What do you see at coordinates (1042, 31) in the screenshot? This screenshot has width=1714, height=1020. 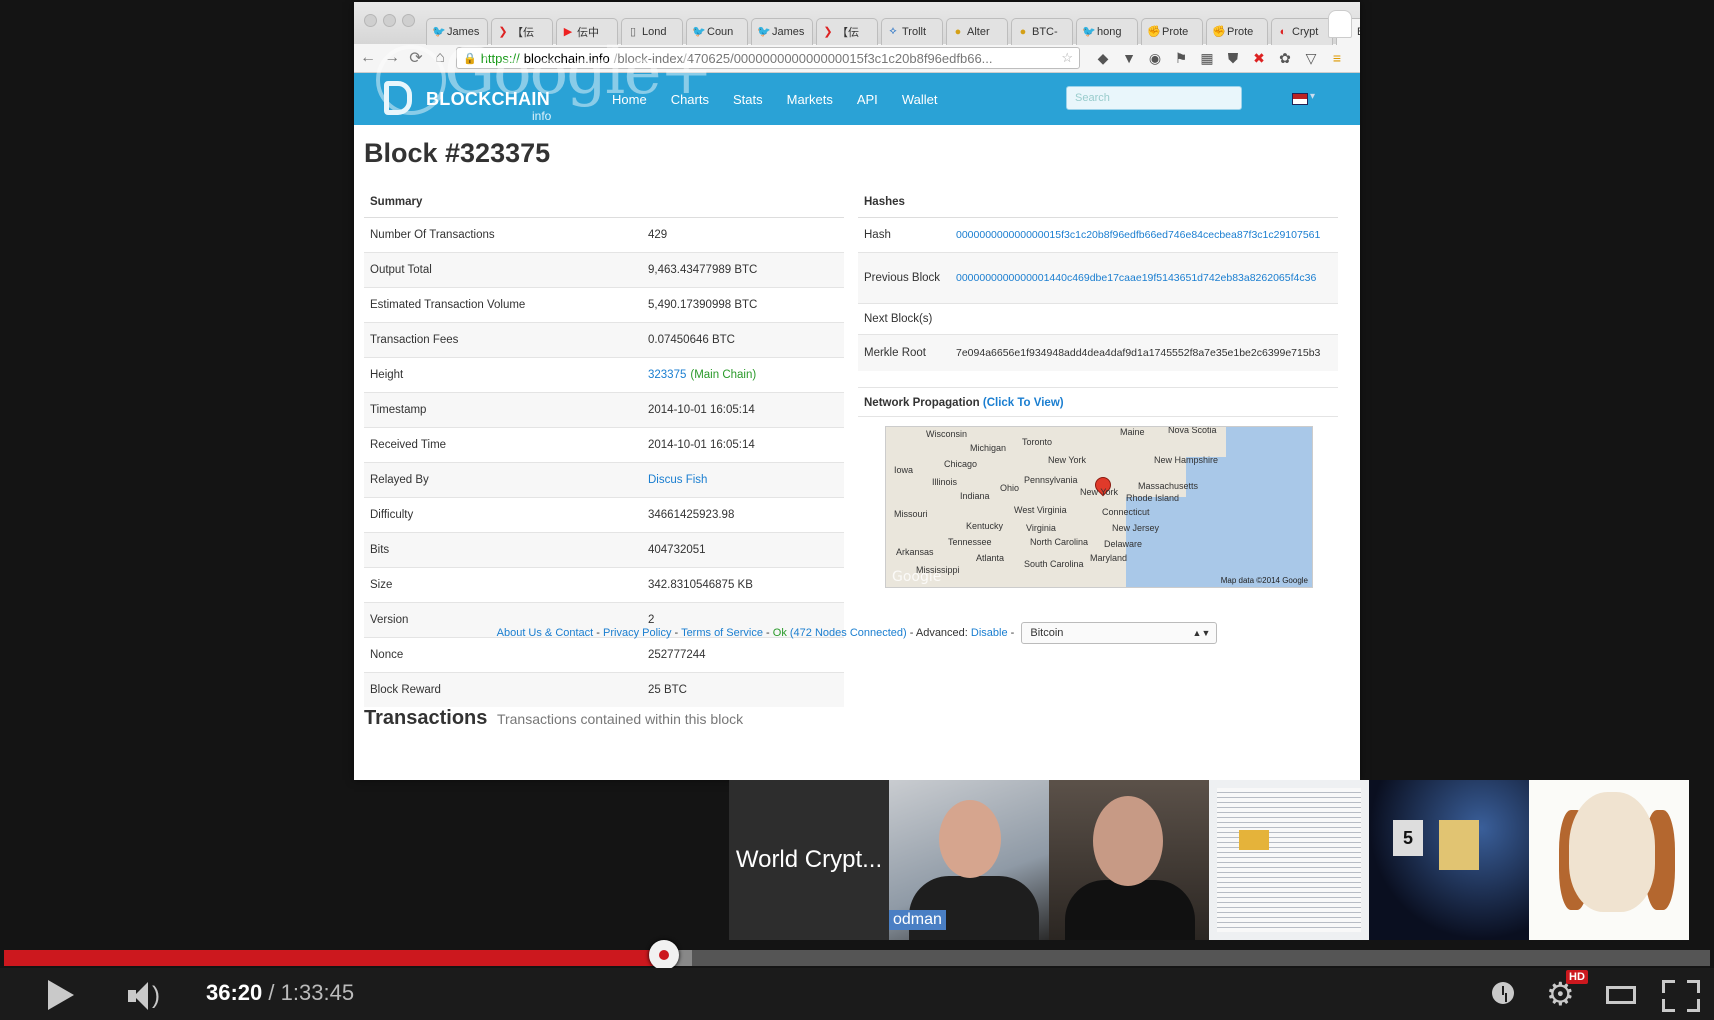 I see `browser-tab: ● BTC-` at bounding box center [1042, 31].